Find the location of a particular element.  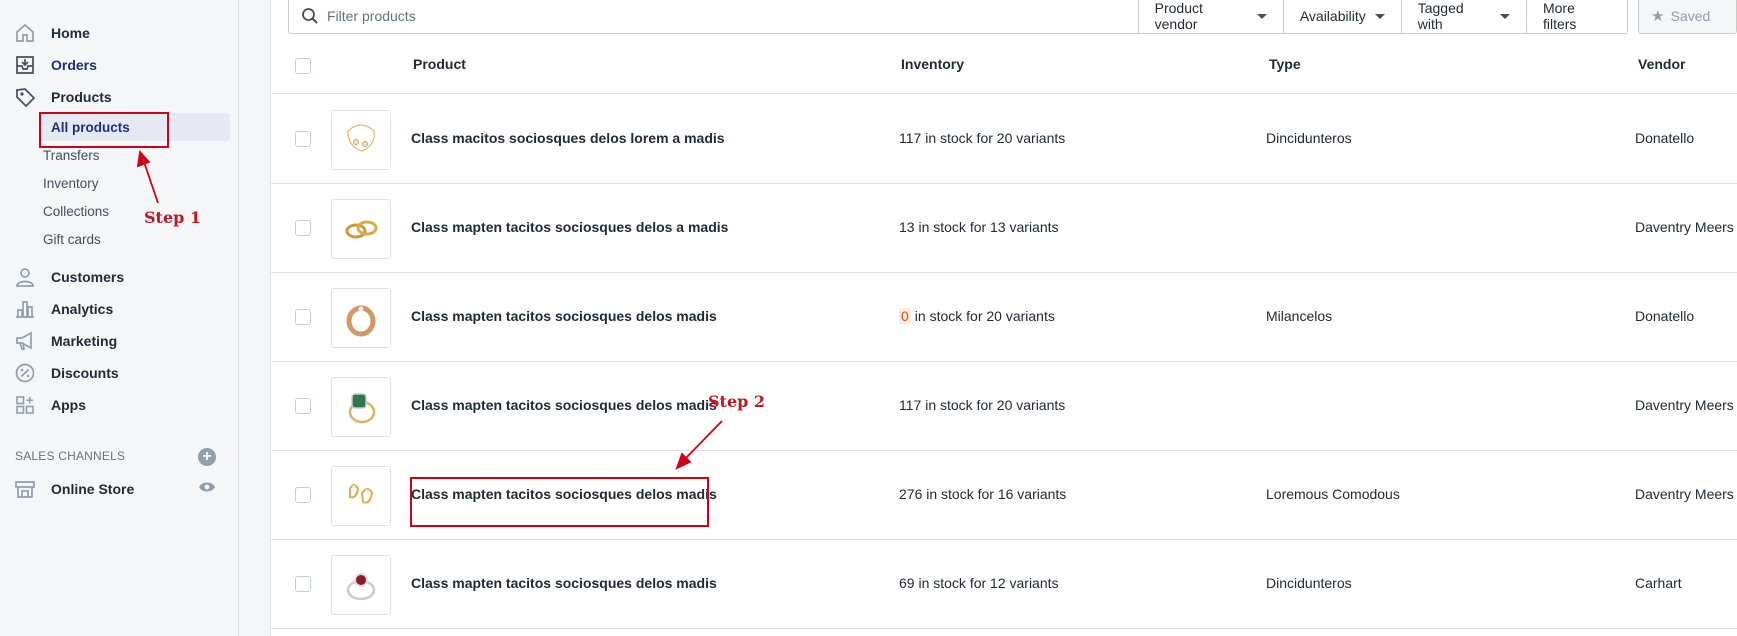

nav-orders: Orders is located at coordinates (119, 65).